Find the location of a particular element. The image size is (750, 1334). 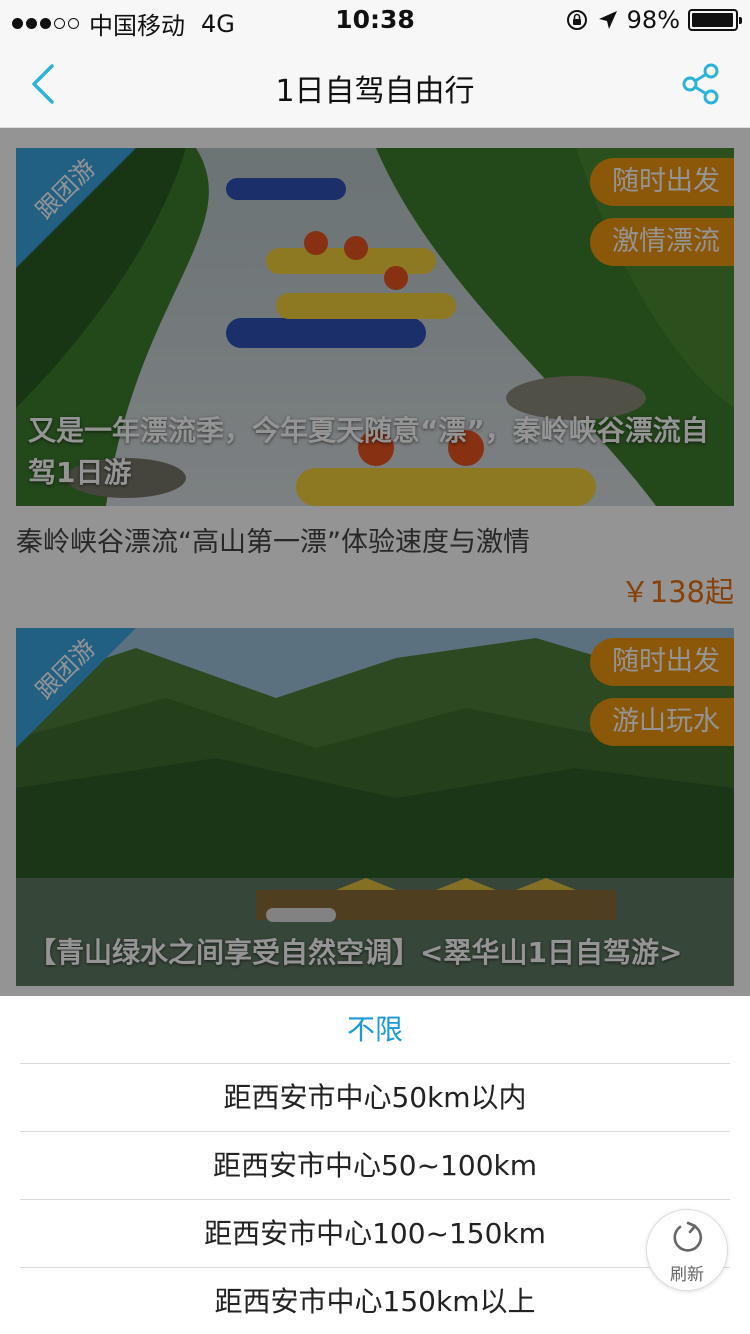

battery-fill is located at coordinates (713, 20).